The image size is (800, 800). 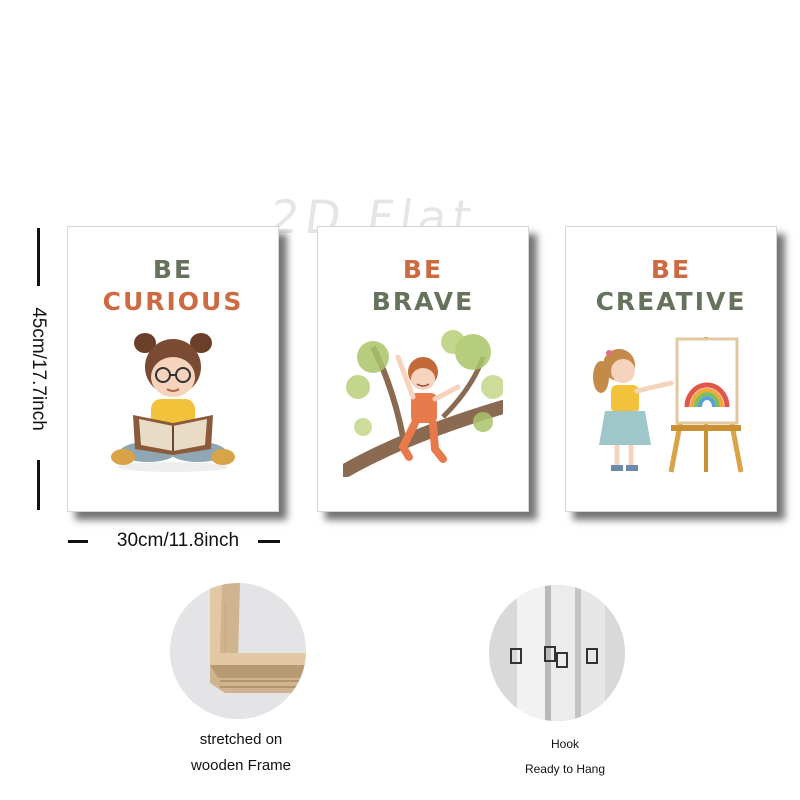 I want to click on wooden-frame-photo, so click(x=238, y=651).